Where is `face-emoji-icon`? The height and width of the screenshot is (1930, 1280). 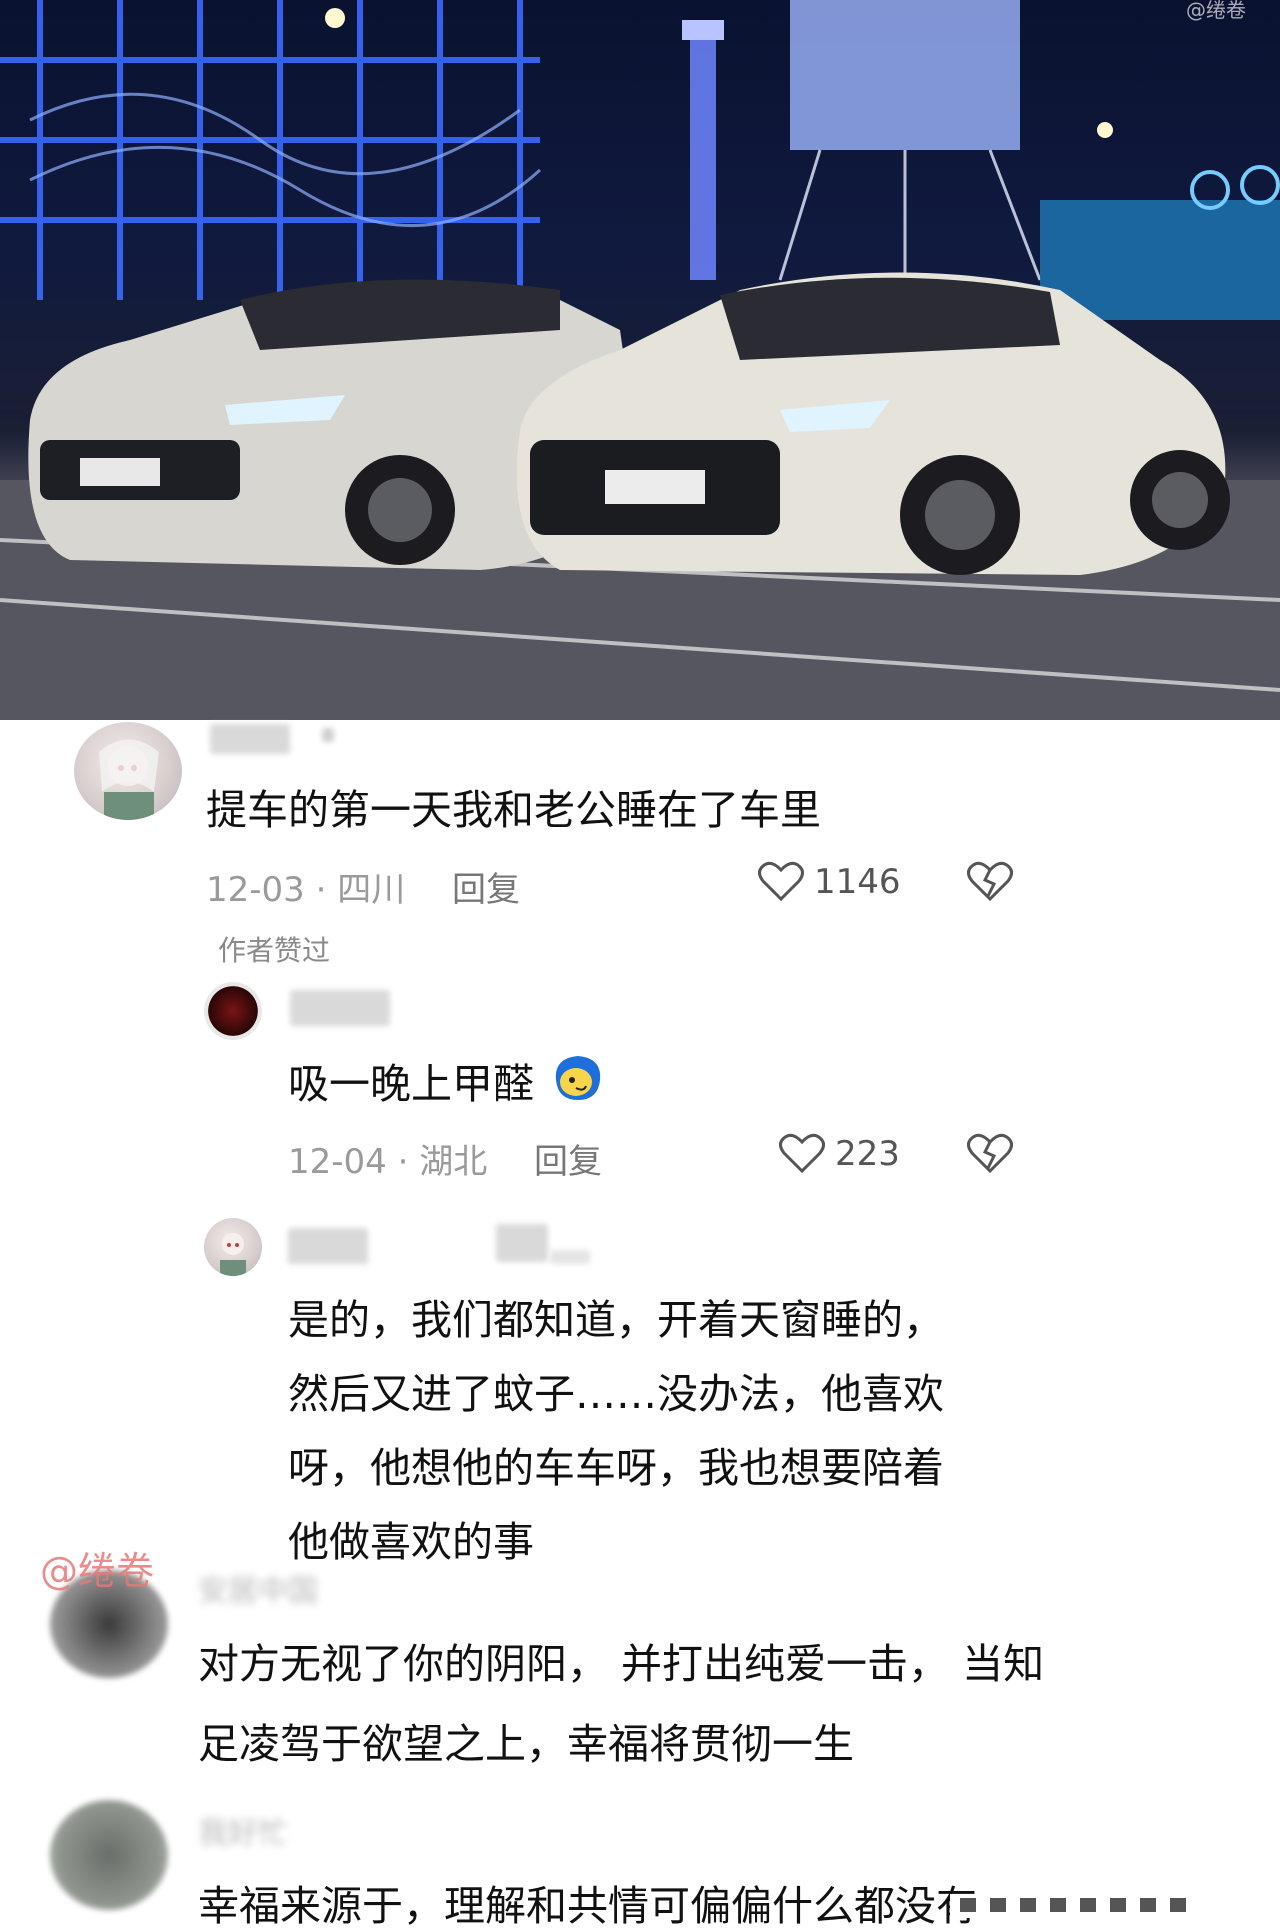 face-emoji-icon is located at coordinates (578, 1080).